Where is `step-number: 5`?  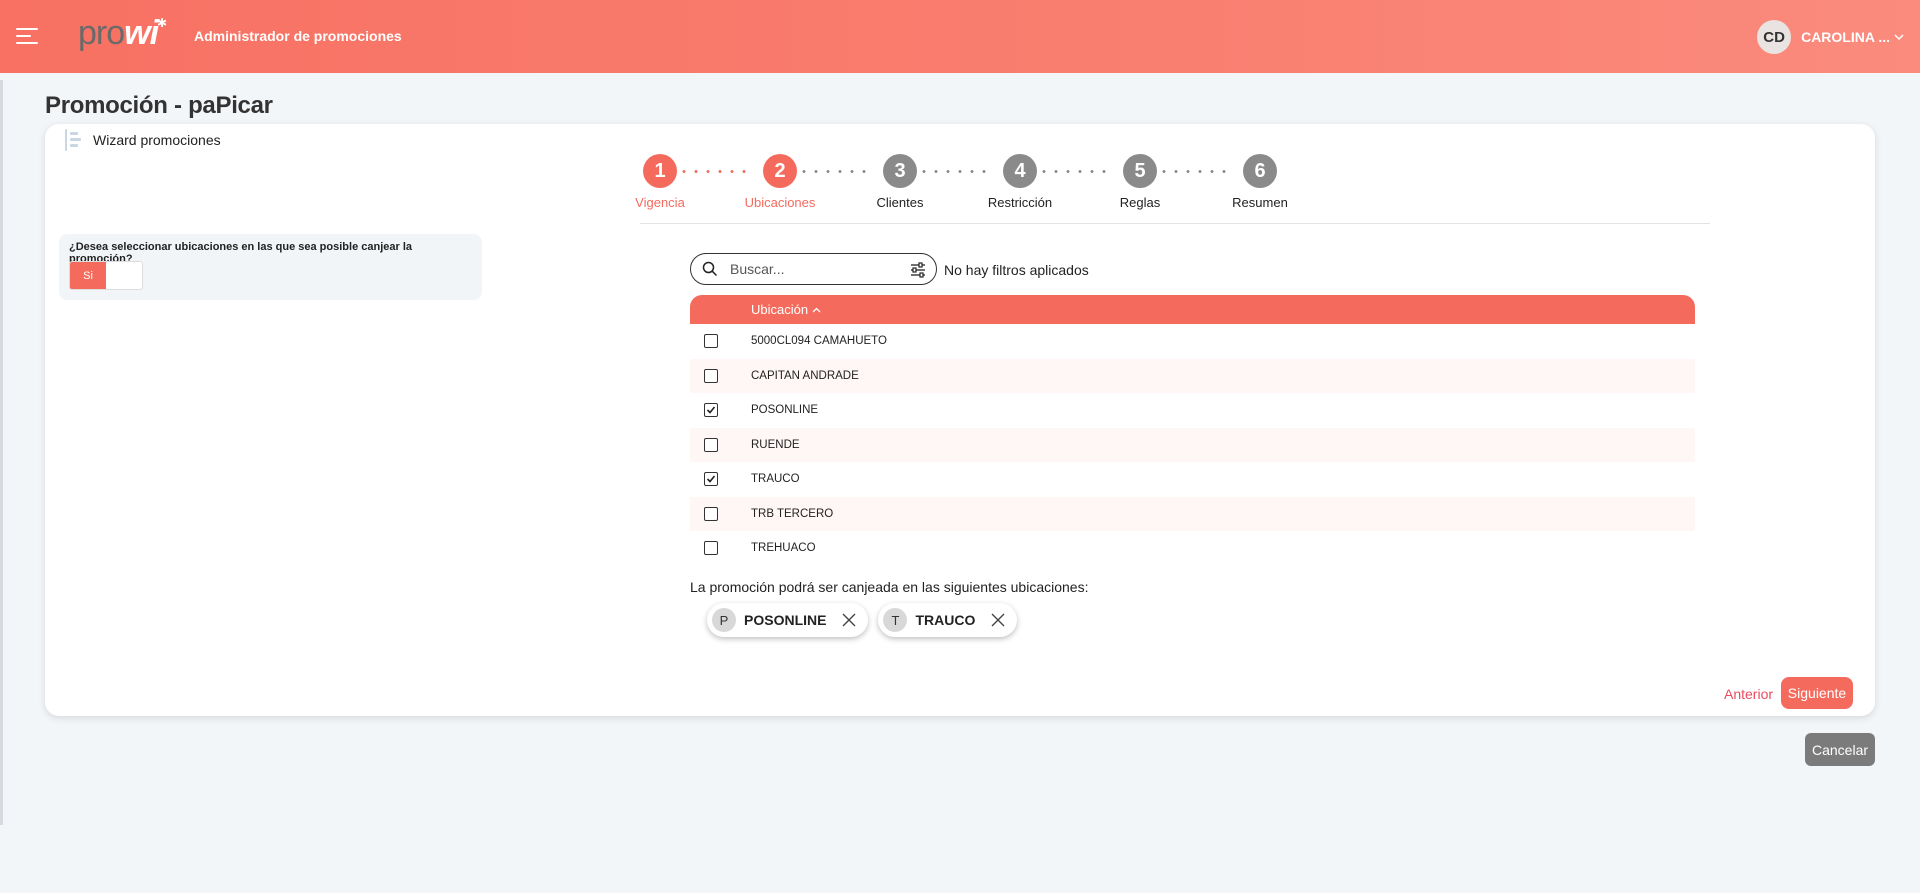 step-number: 5 is located at coordinates (1140, 171).